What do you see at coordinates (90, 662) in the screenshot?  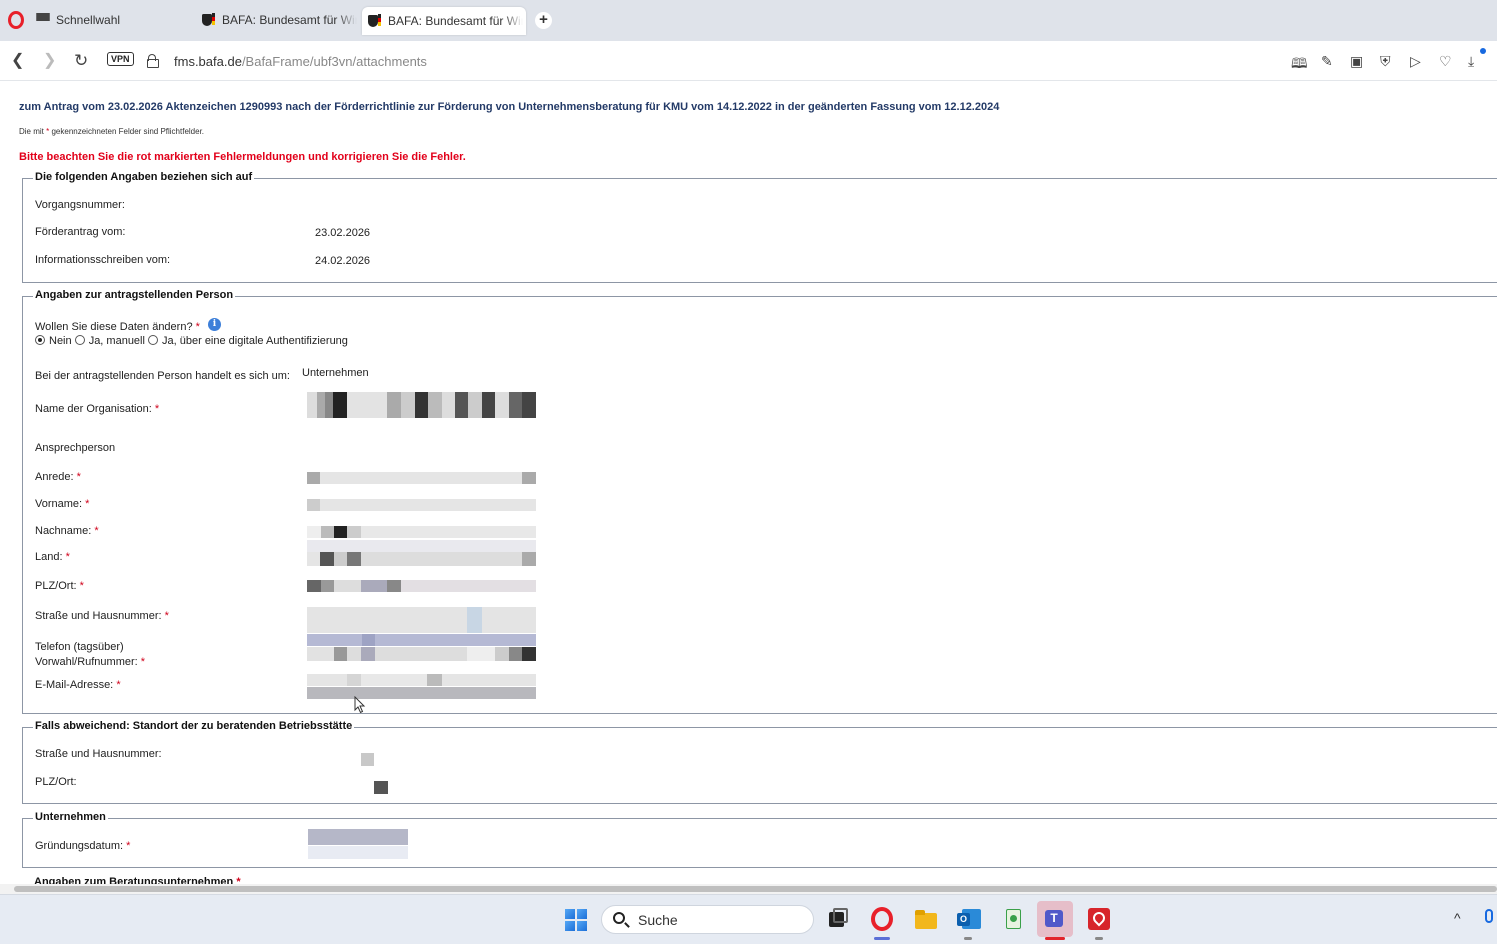 I see `telefon-label-line2: Vorwahl/Rufnummer: *` at bounding box center [90, 662].